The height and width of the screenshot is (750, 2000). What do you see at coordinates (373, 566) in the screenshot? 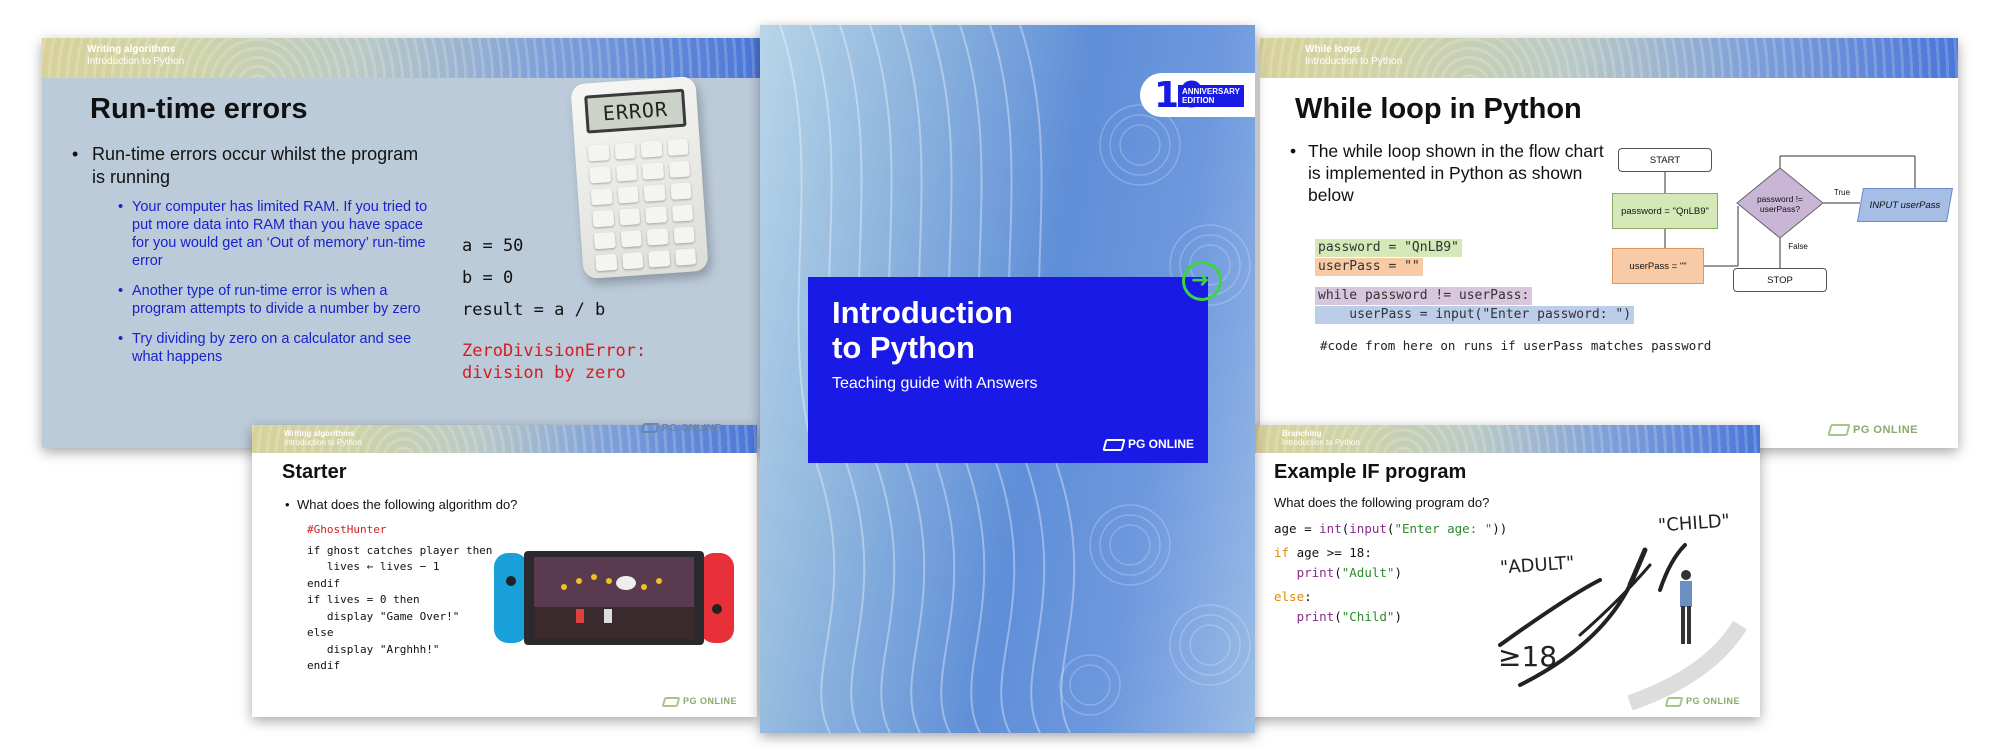
I see `pseudocode-line: lives ← lives − 1` at bounding box center [373, 566].